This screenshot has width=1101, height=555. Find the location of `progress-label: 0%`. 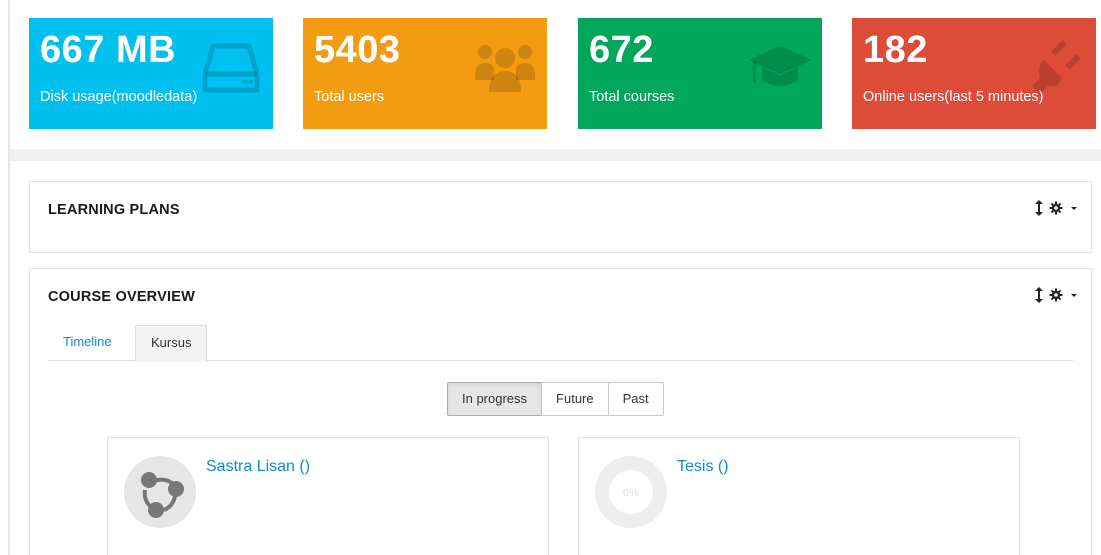

progress-label: 0% is located at coordinates (631, 493).